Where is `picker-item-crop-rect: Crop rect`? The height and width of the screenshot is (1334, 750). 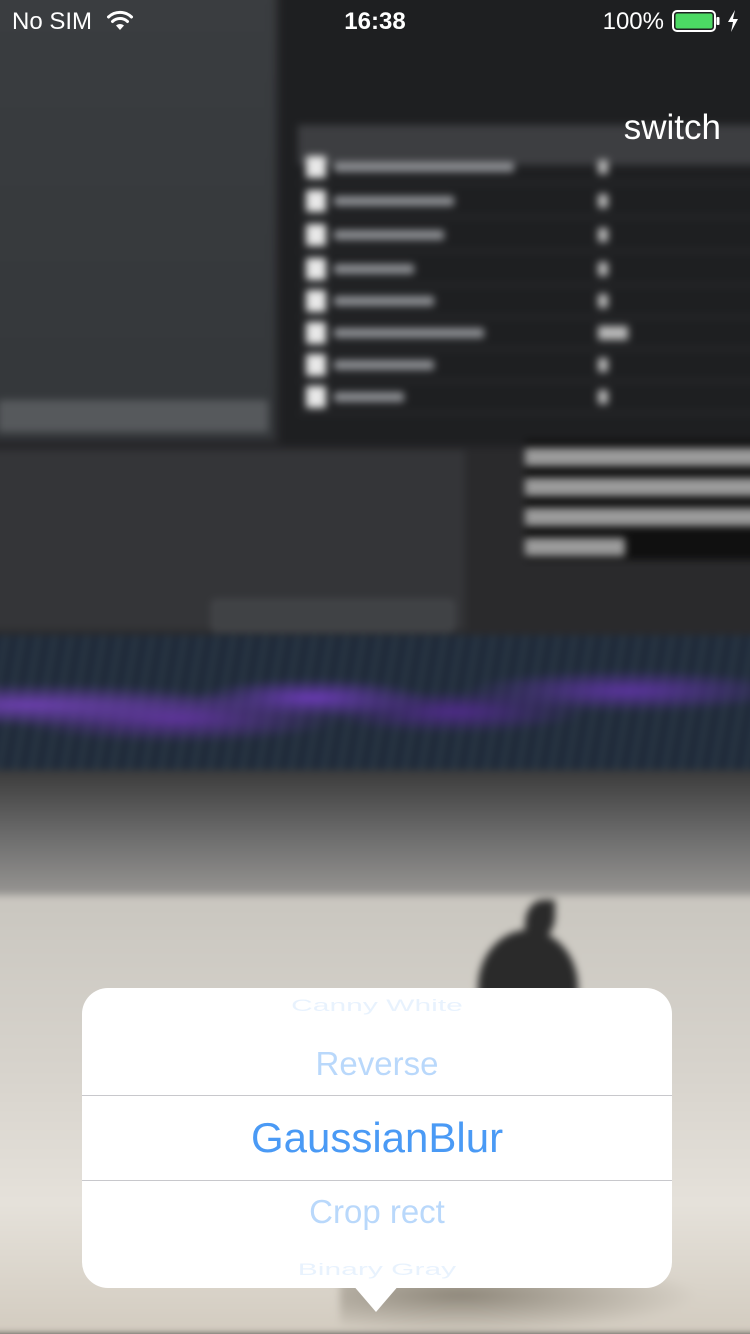 picker-item-crop-rect: Crop rect is located at coordinates (377, 1212).